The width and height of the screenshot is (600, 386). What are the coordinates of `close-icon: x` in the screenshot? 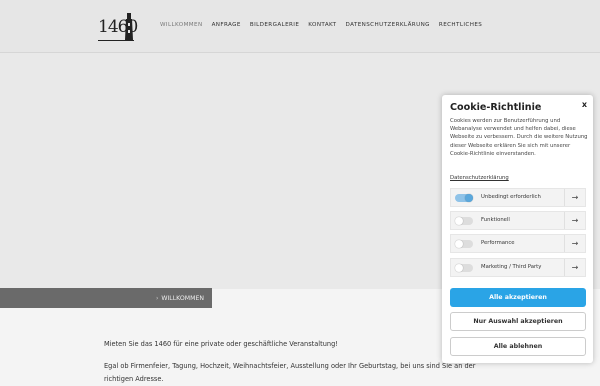 It's located at (584, 104).